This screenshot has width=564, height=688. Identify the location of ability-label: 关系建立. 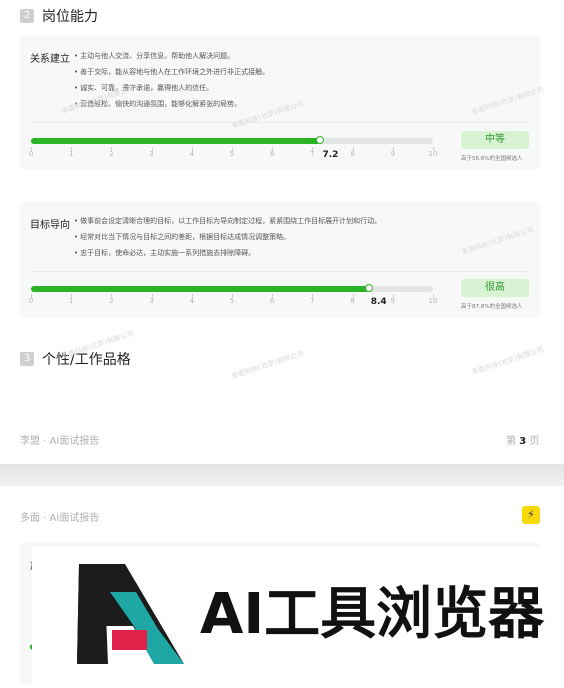
(50, 59).